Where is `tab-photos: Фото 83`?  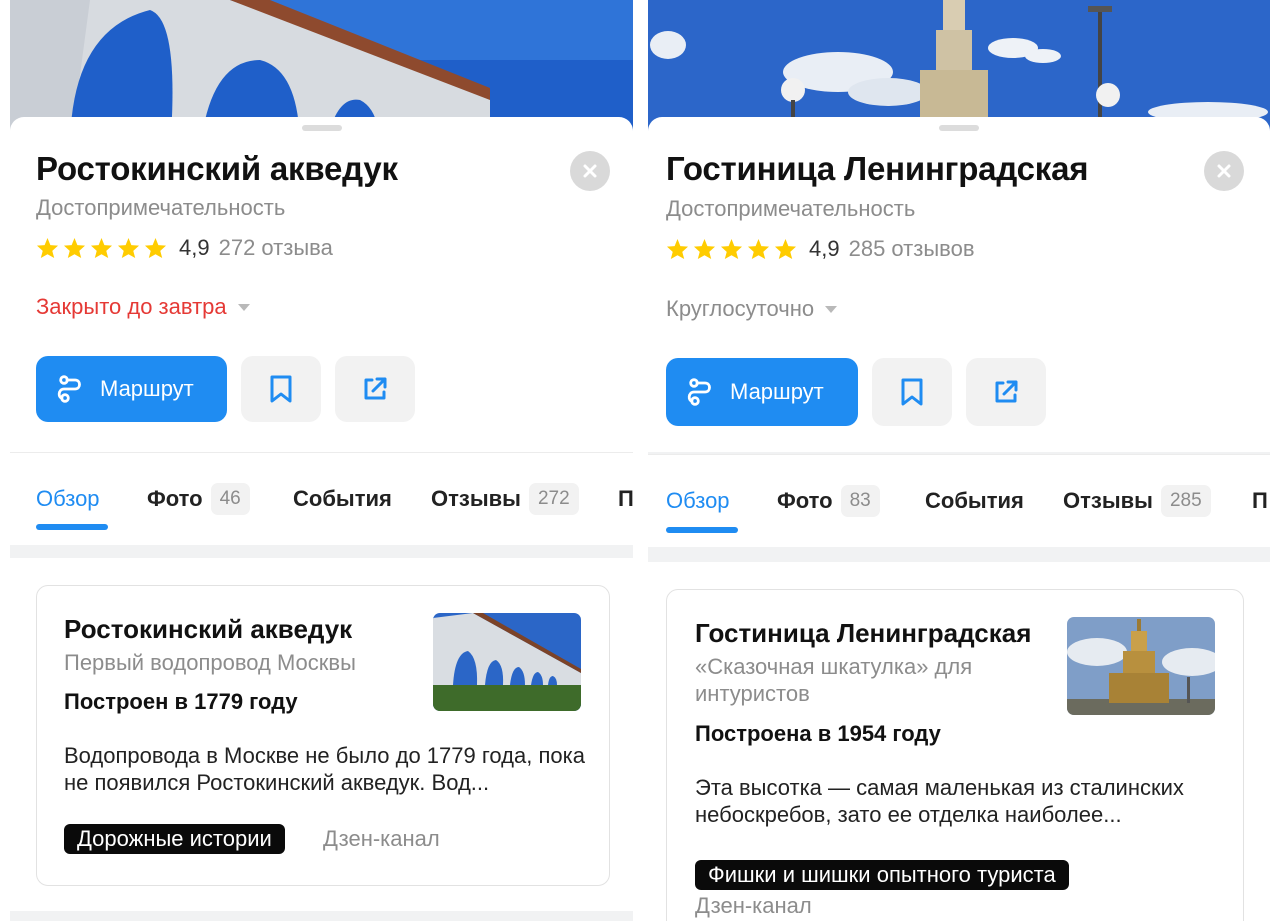 tab-photos: Фото 83 is located at coordinates (828, 501).